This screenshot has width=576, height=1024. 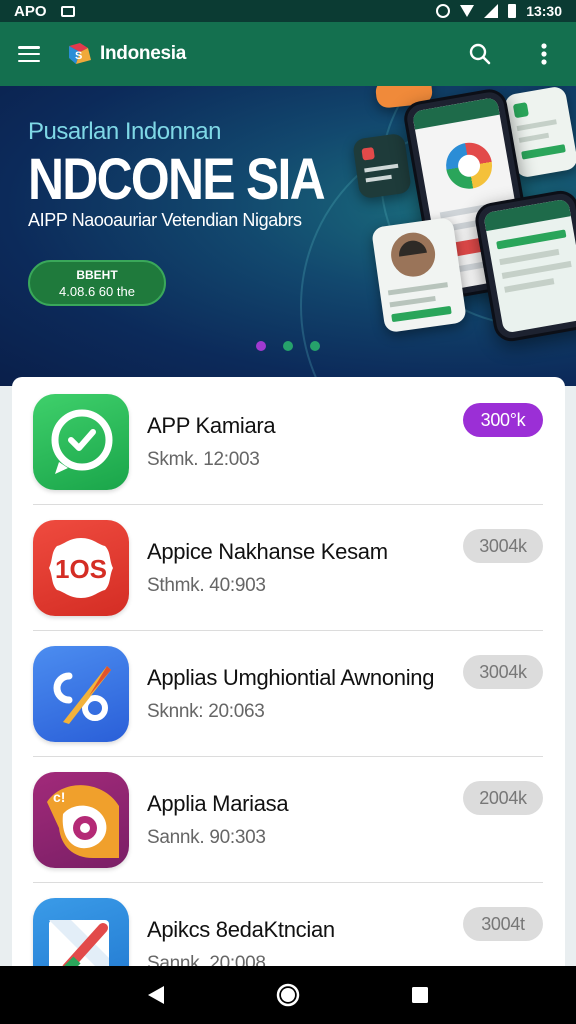 I want to click on swirl-icon: c!, so click(x=81, y=820).